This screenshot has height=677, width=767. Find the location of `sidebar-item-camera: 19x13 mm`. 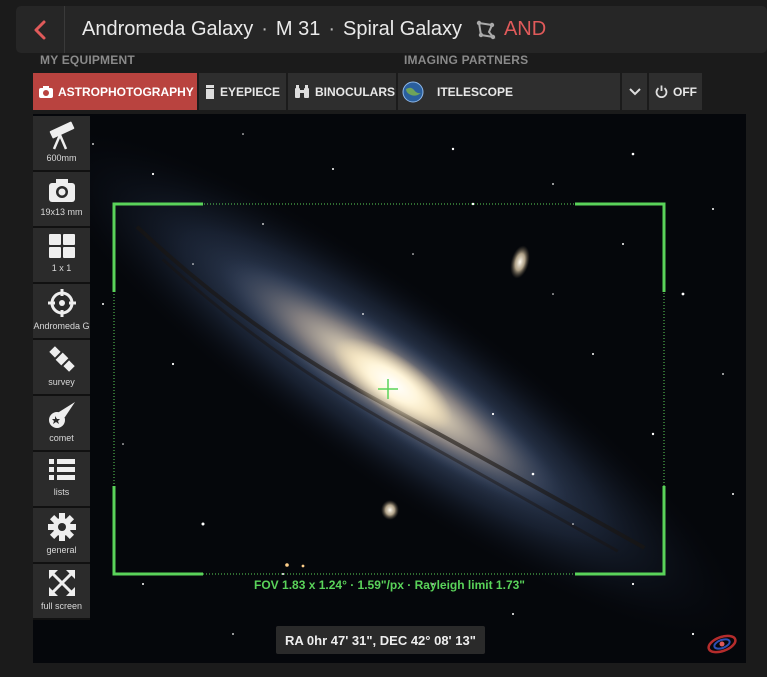

sidebar-item-camera: 19x13 mm is located at coordinates (61, 200).